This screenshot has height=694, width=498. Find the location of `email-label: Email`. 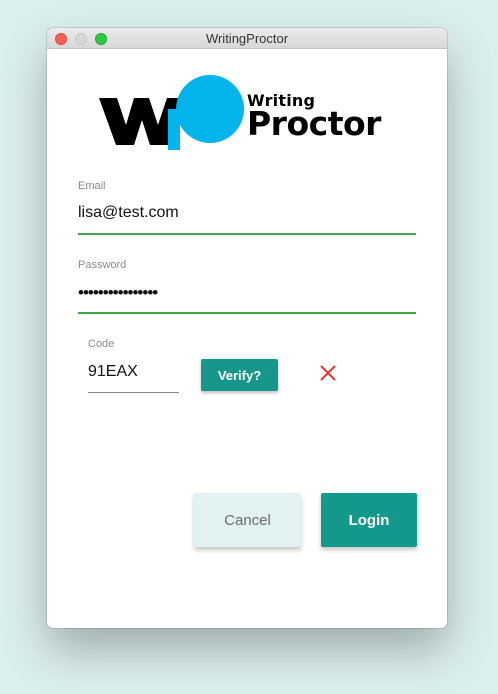

email-label: Email is located at coordinates (92, 186).